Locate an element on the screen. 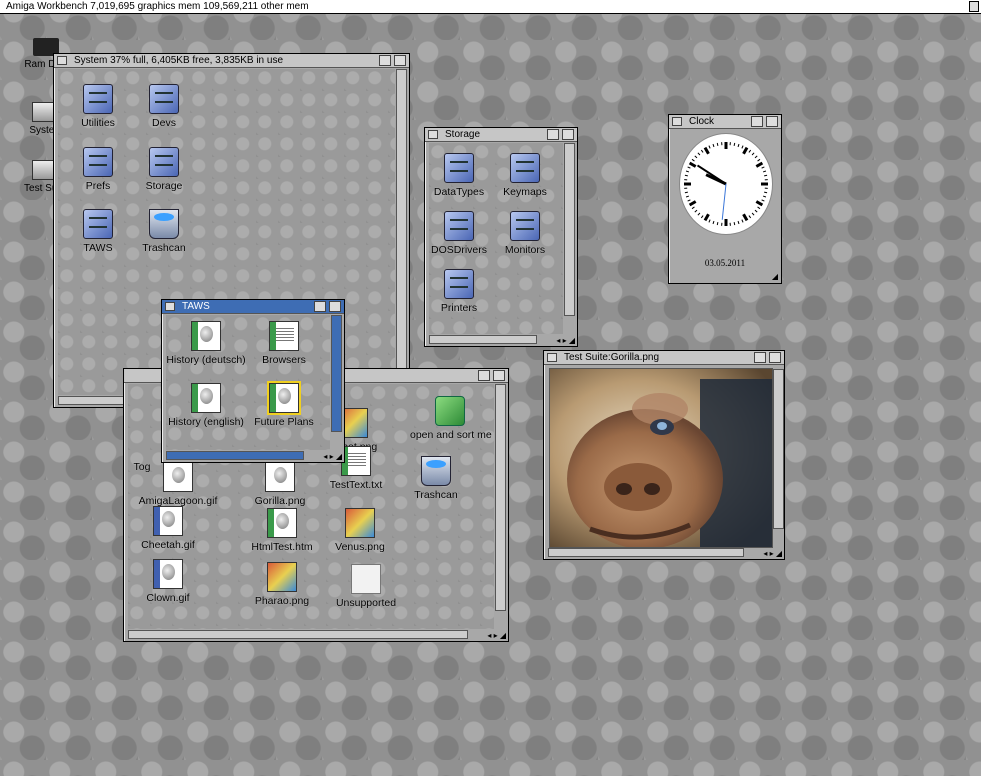  browsers-file: Browsers is located at coordinates (284, 343).